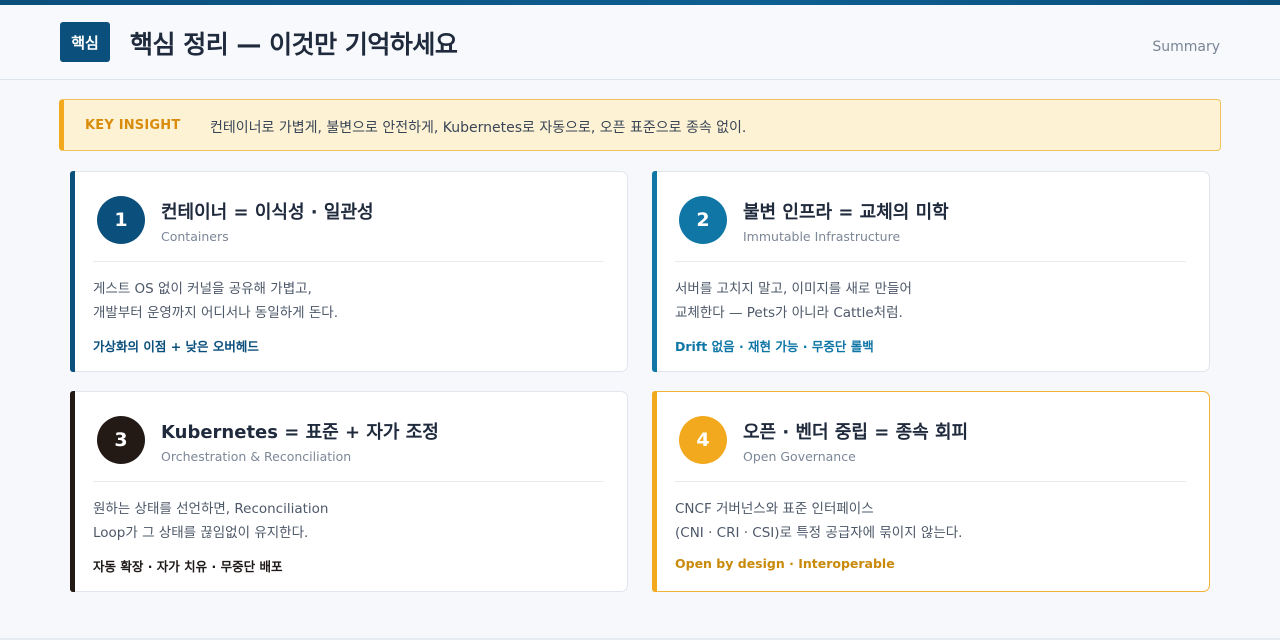 The width and height of the screenshot is (1280, 640). I want to click on card-subtitle: Containers, so click(195, 236).